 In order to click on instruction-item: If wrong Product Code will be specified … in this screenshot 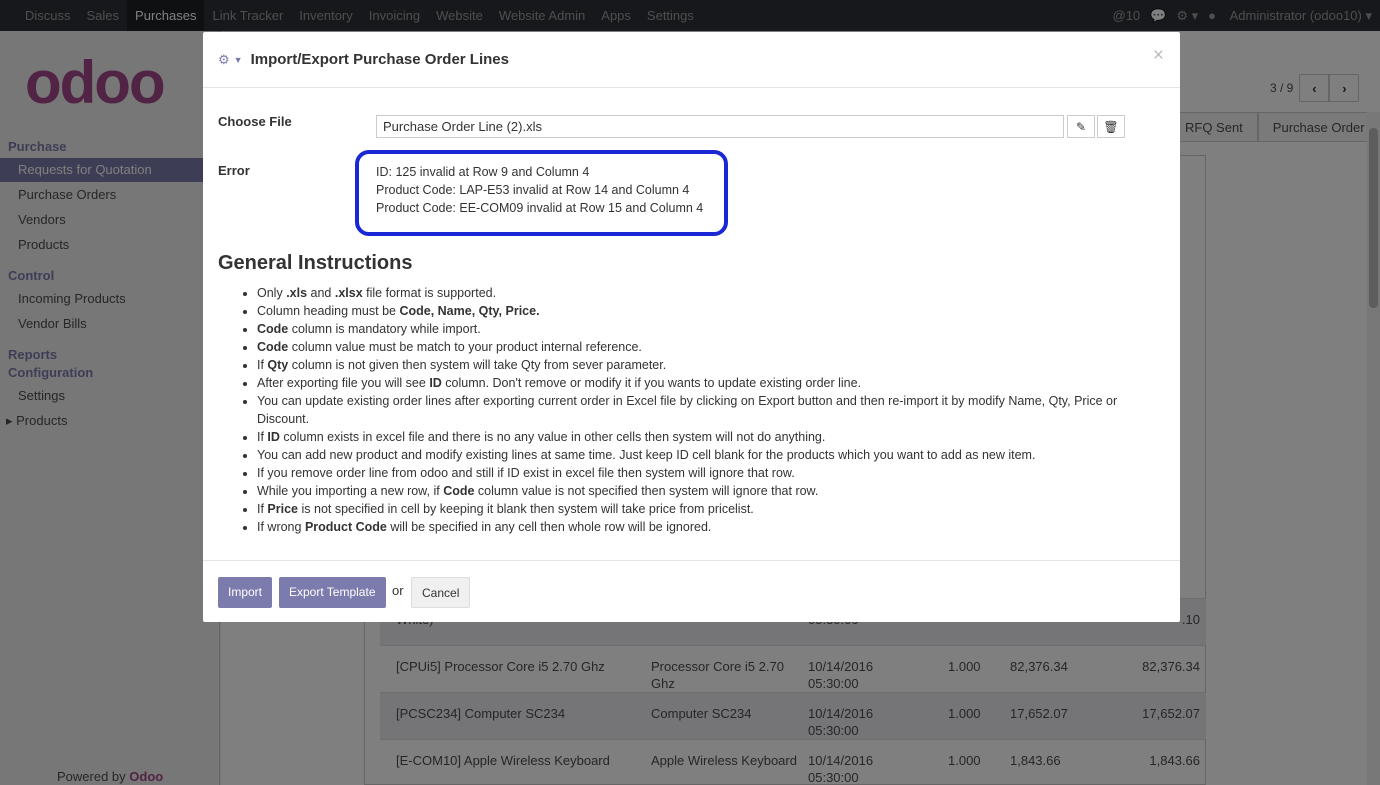, I will do `click(709, 527)`.